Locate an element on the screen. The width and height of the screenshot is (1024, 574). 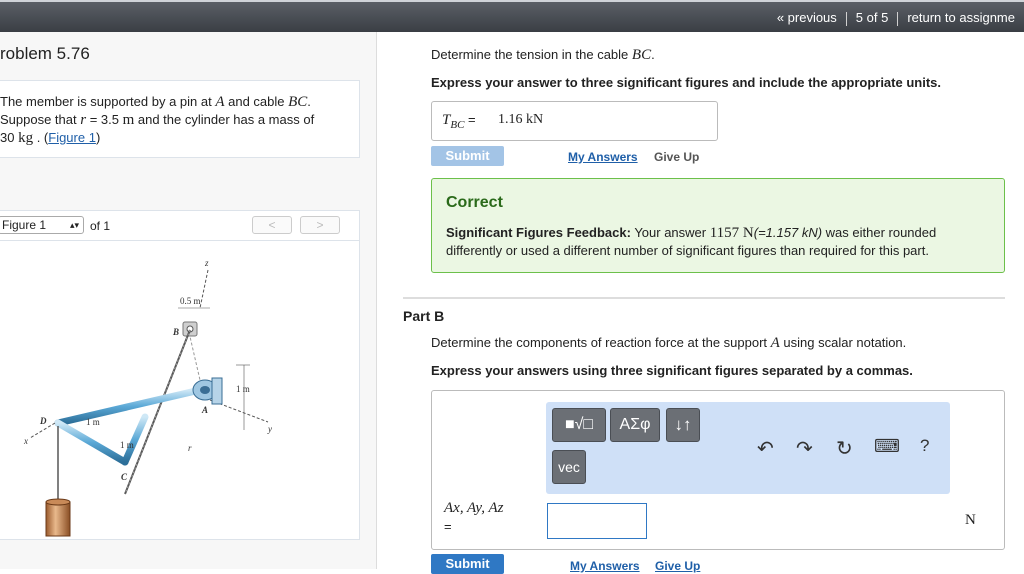
label-y: y is located at coordinates (269, 429).